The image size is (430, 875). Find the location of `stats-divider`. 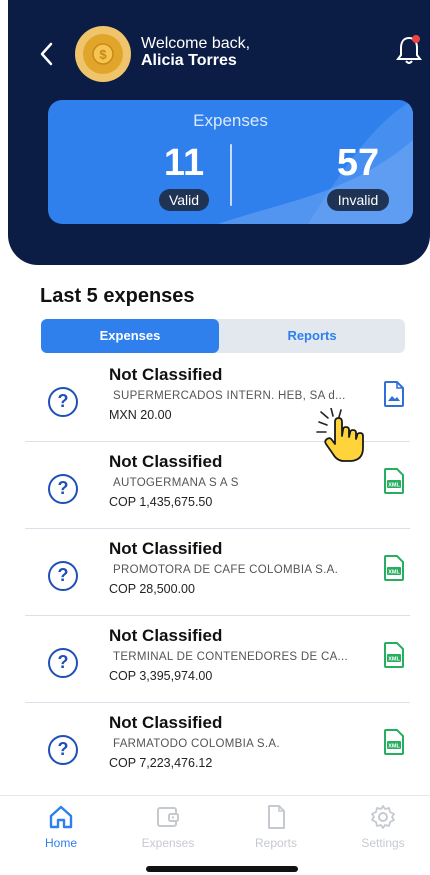

stats-divider is located at coordinates (231, 175).